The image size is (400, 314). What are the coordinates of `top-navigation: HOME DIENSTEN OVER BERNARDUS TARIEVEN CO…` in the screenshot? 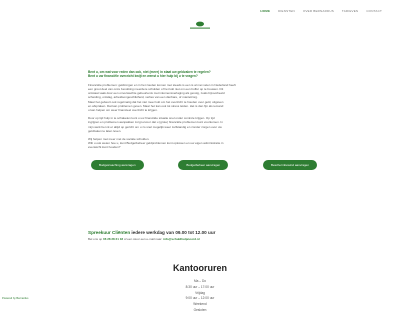 It's located at (321, 11).